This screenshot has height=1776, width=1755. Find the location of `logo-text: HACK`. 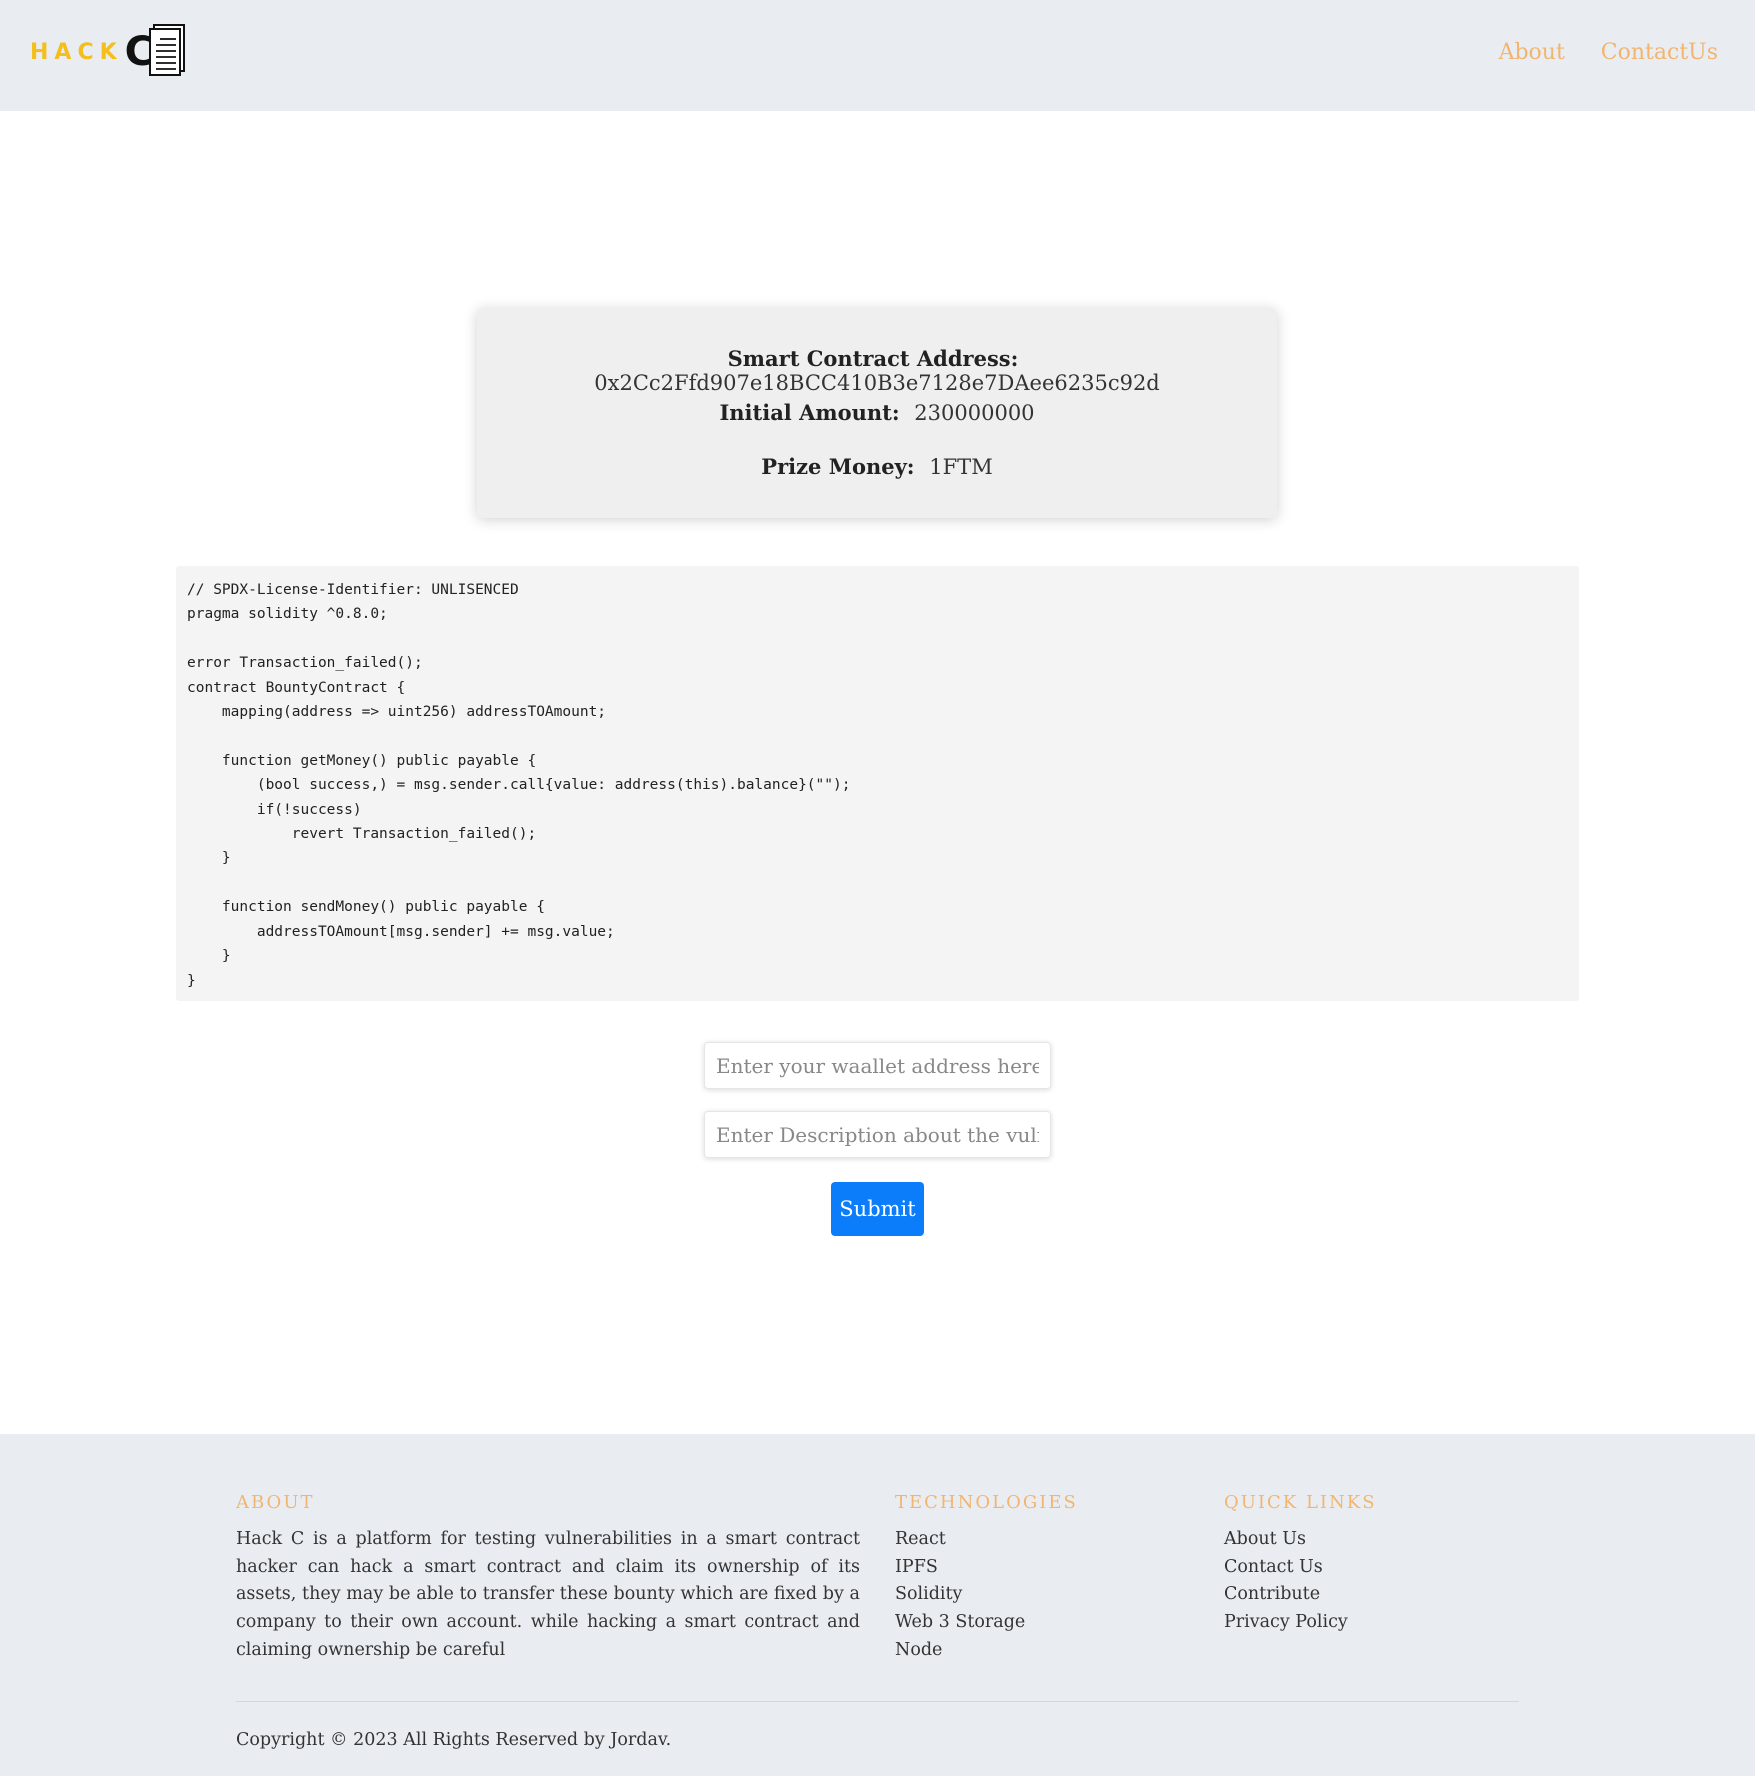

logo-text: HACK is located at coordinates (76, 52).